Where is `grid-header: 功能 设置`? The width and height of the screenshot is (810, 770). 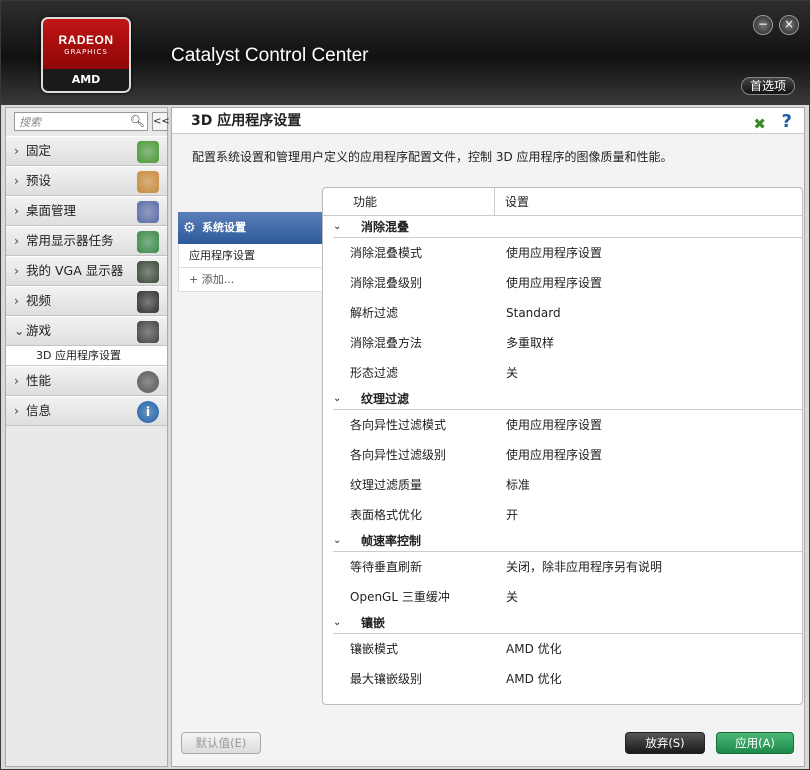 grid-header: 功能 设置 is located at coordinates (562, 202).